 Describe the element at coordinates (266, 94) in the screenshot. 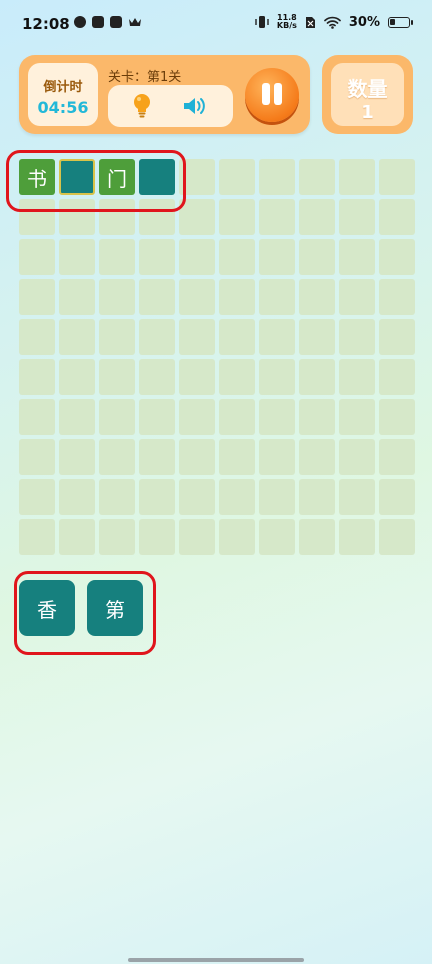

I see `pause-icon` at that location.